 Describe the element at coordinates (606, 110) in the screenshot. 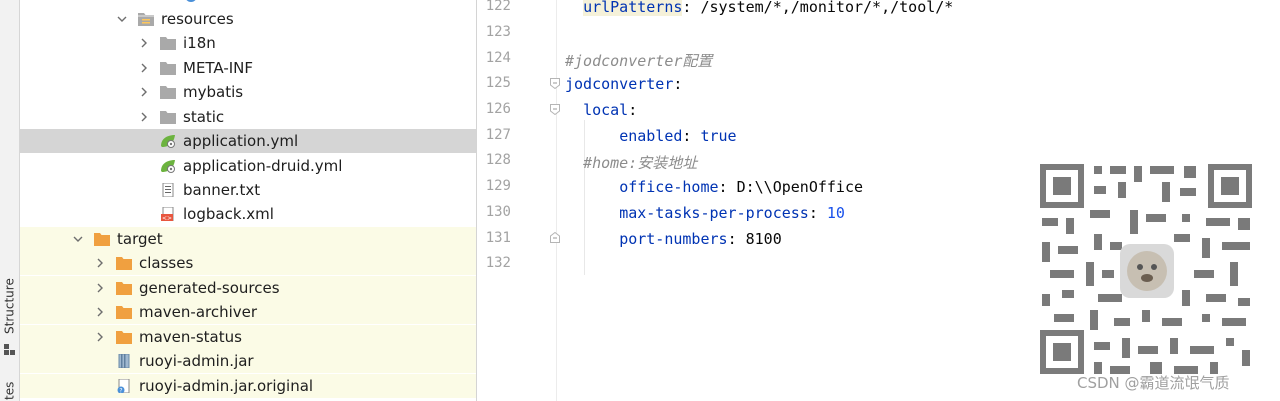

I see `yaml-key: local` at that location.